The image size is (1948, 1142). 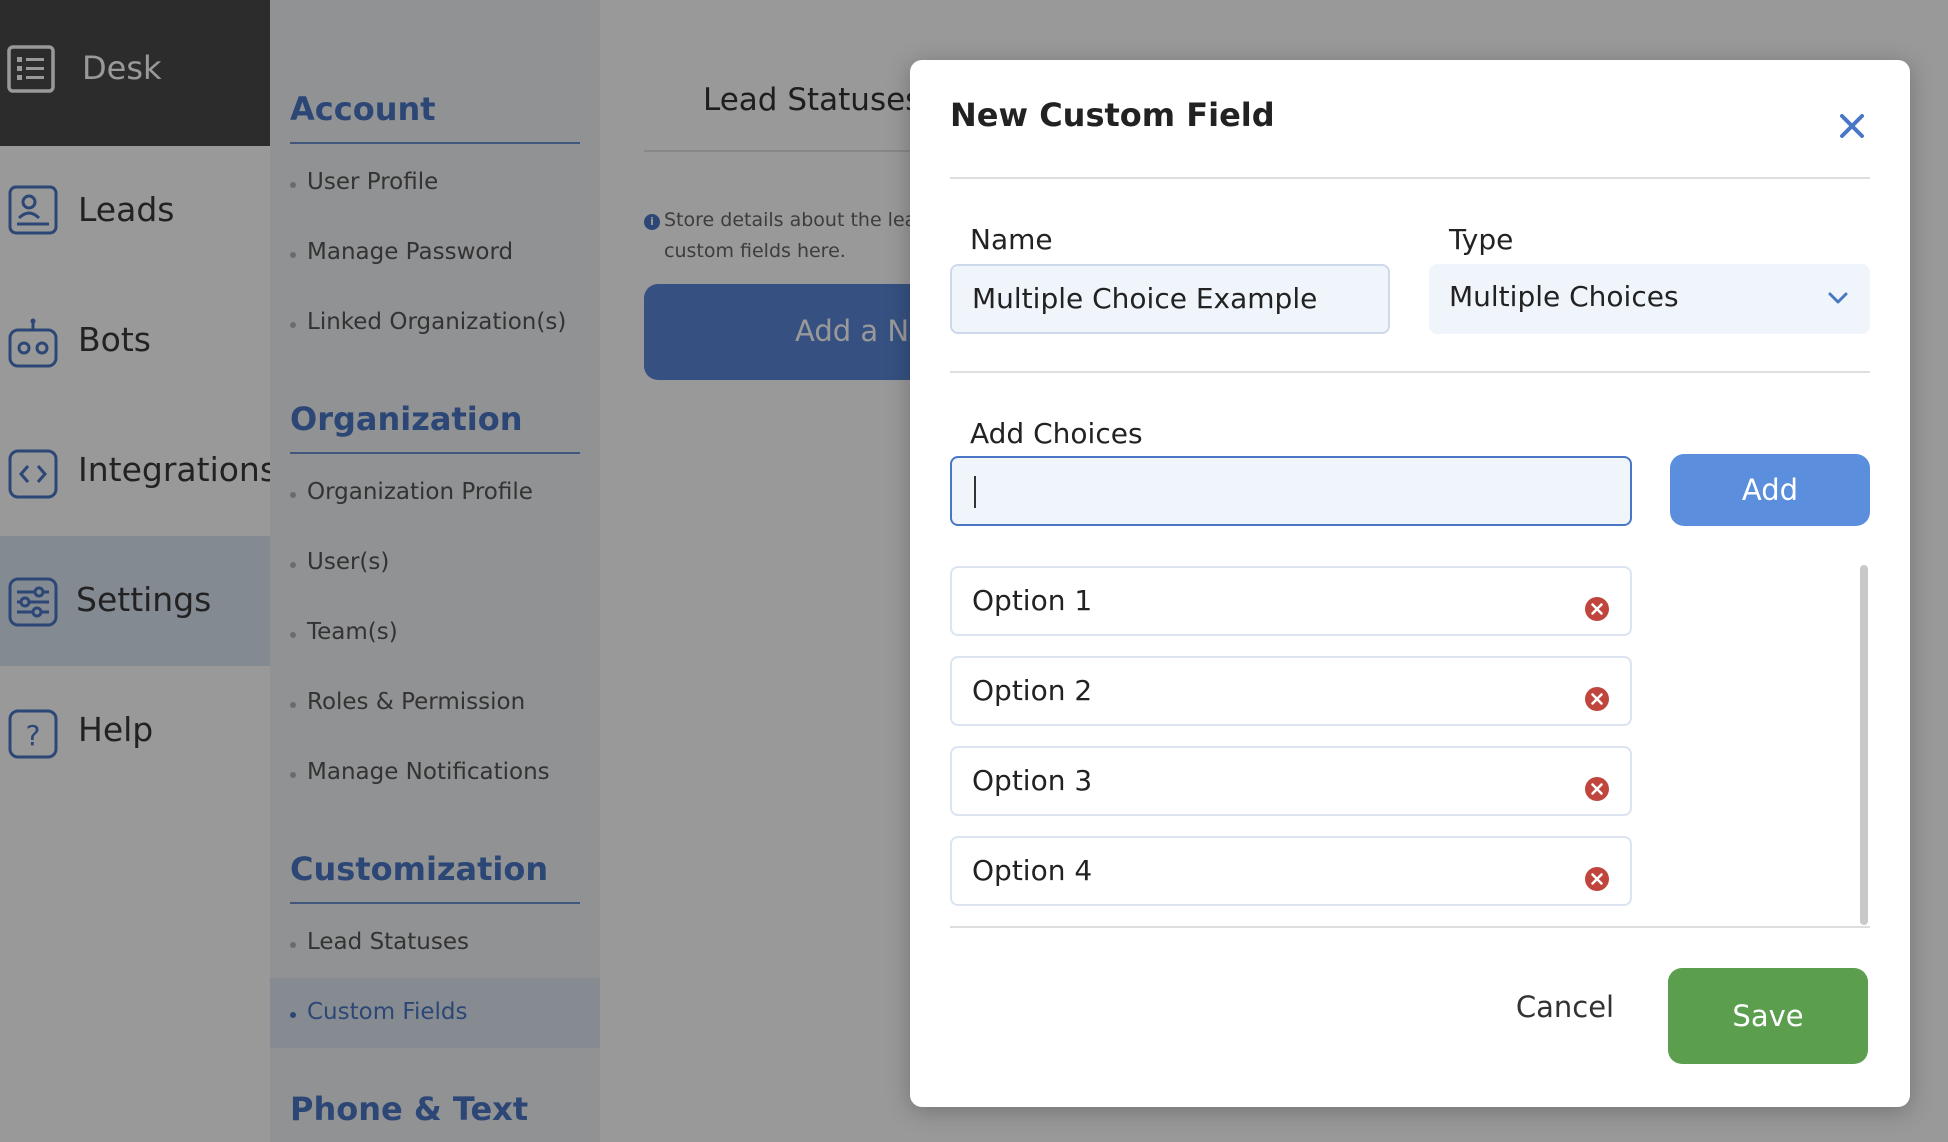 I want to click on choice-option-label: Option 2, so click(x=1032, y=690).